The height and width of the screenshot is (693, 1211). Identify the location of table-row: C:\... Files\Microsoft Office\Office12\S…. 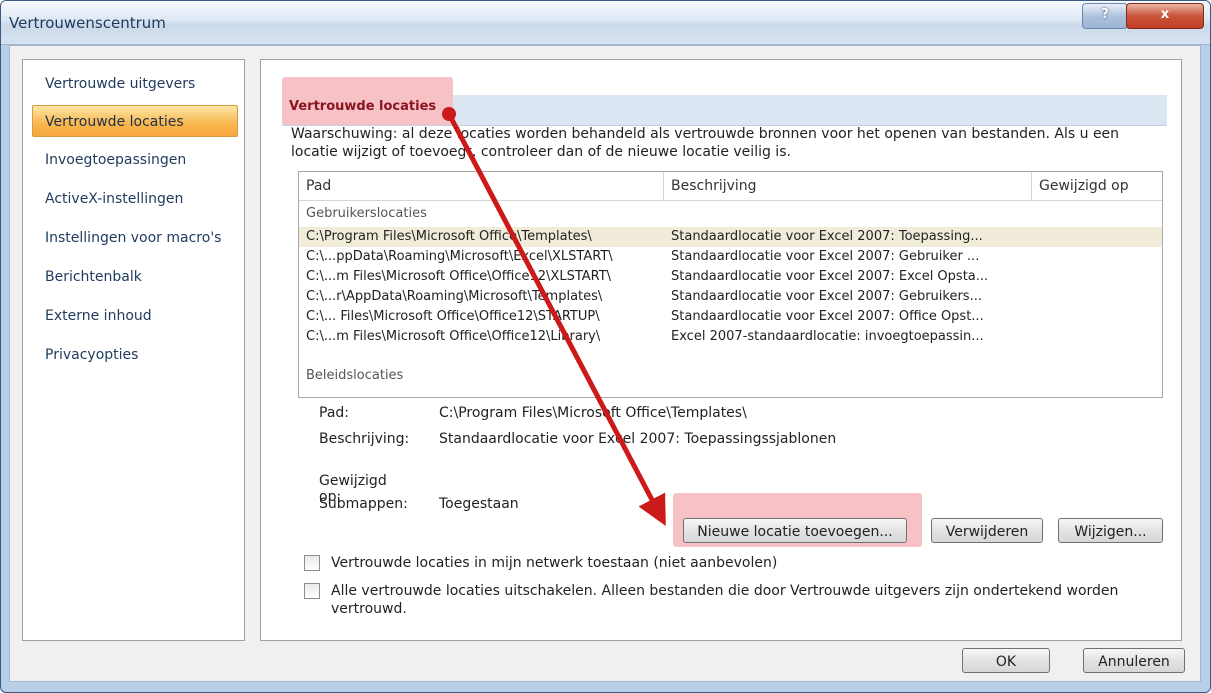
(730, 317).